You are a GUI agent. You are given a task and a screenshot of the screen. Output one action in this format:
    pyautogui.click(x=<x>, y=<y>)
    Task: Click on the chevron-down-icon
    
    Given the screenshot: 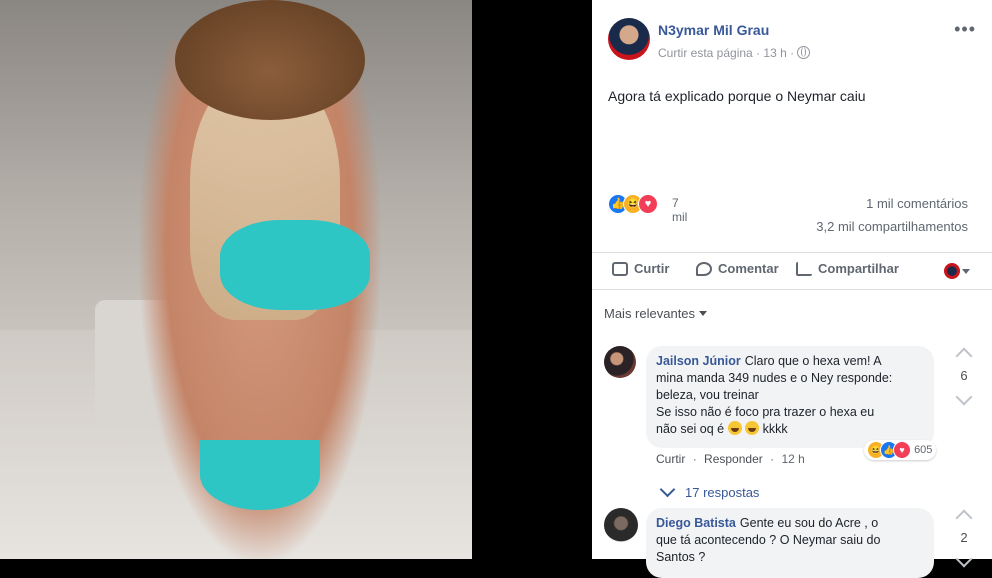 What is the action you would take?
    pyautogui.click(x=966, y=271)
    